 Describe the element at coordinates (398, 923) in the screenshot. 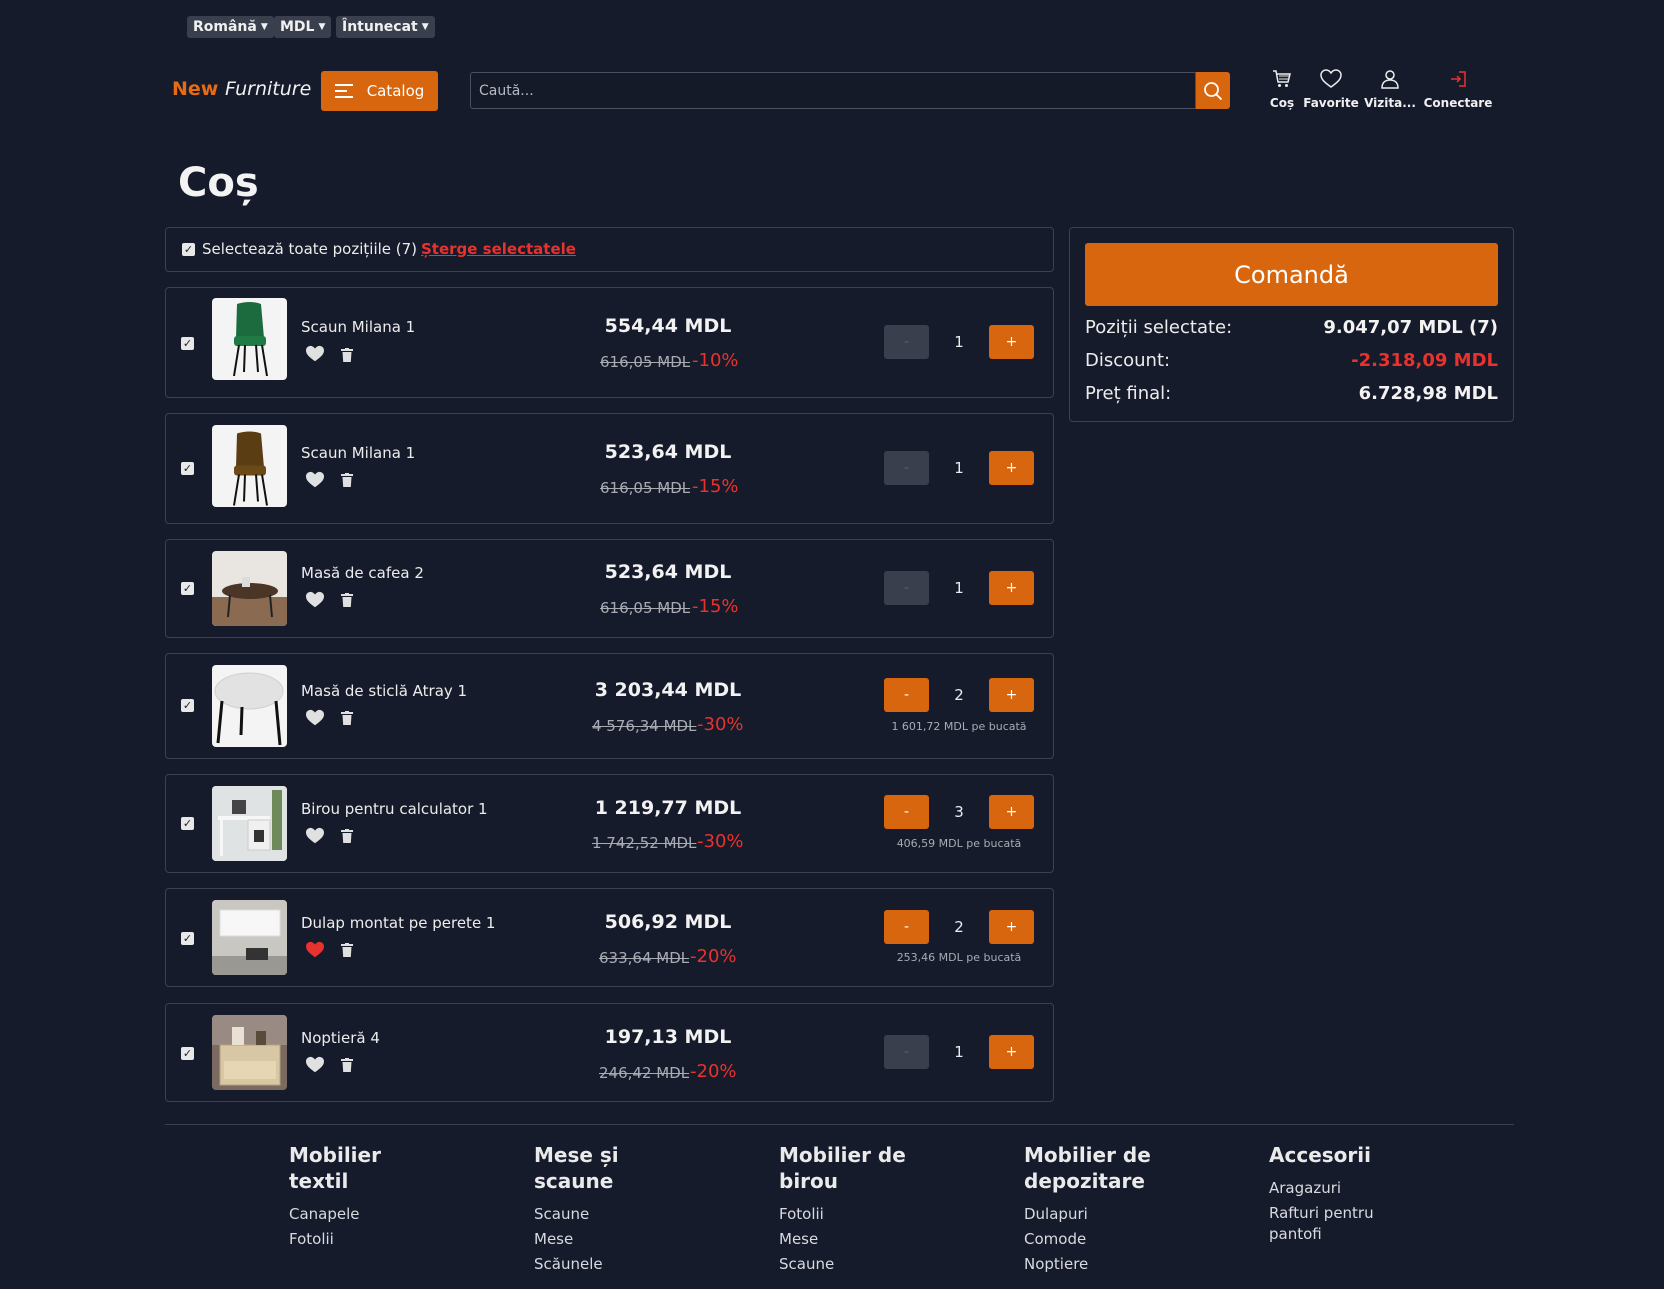

I see `product-name: Dulap montat pe perete 1` at that location.